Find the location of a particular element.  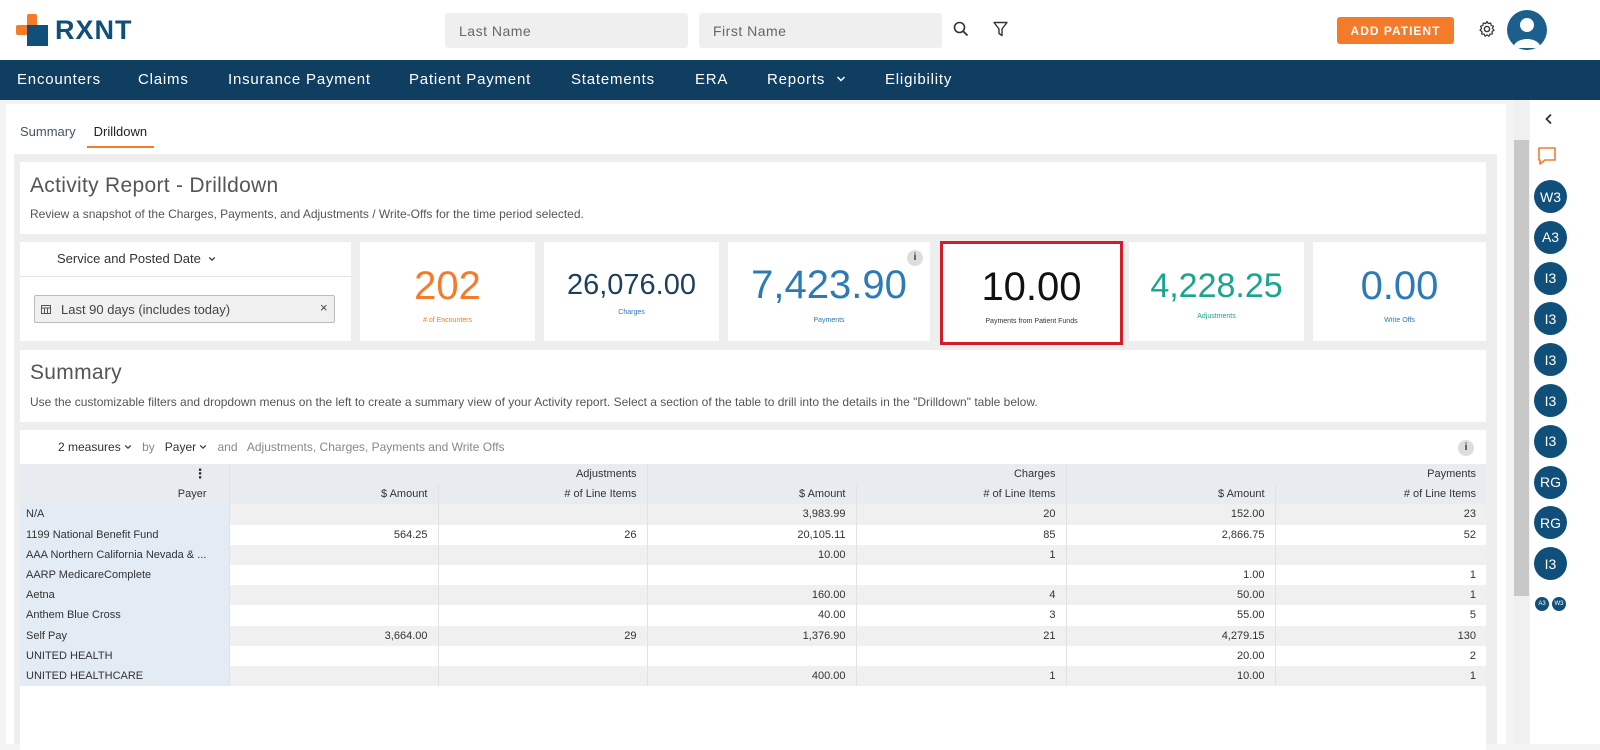

table-row: UNITED HEALTHCARE 400.00 1 10.00 1 is located at coordinates (753, 676).